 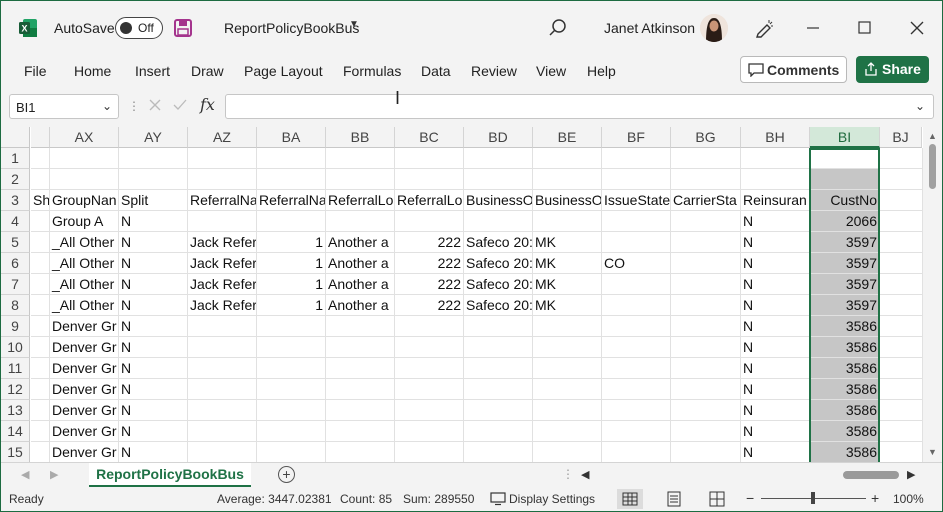 I want to click on cell: 3597, so click(x=845, y=242).